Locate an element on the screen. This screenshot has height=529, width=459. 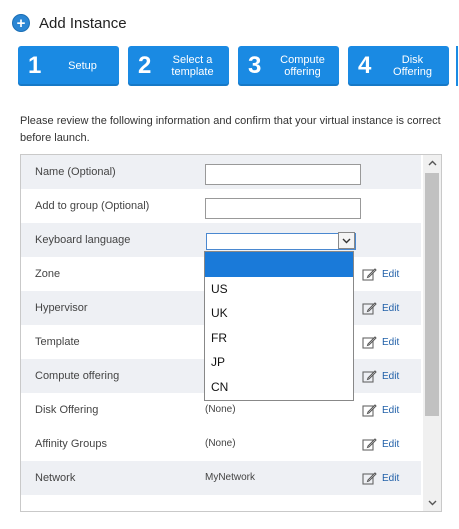
step-compute-offering: 3 Compute offering is located at coordinates (288, 66).